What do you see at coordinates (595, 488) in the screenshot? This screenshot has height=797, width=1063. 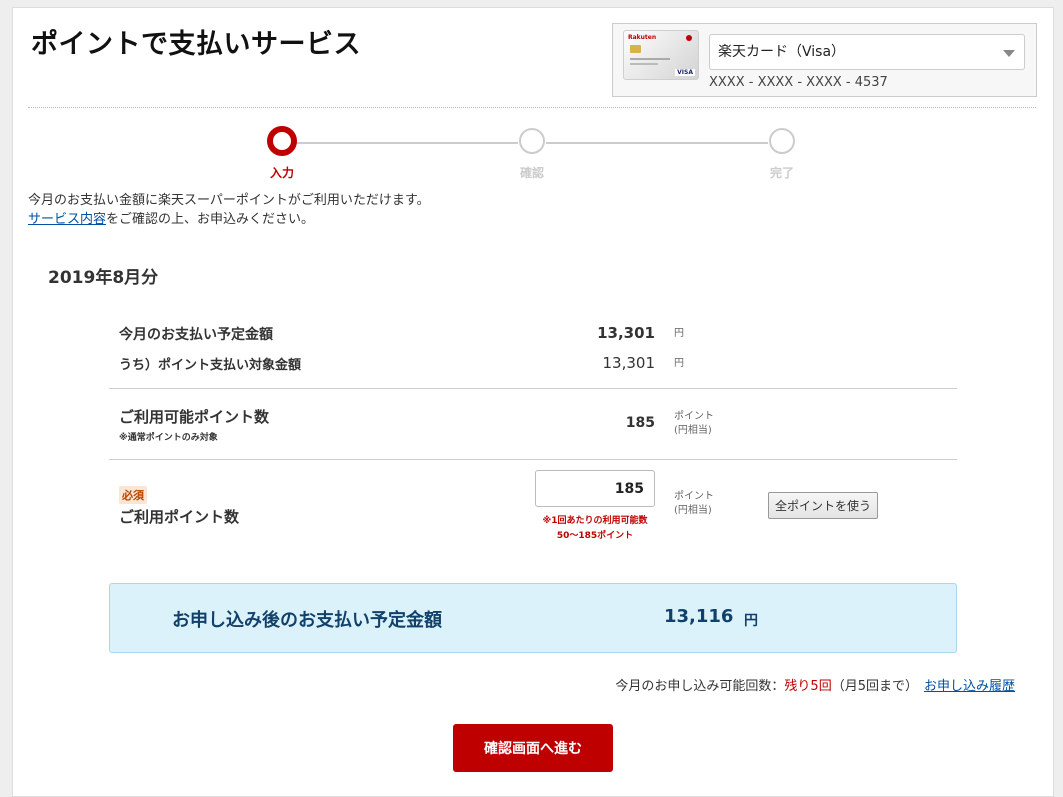 I see `points-input` at bounding box center [595, 488].